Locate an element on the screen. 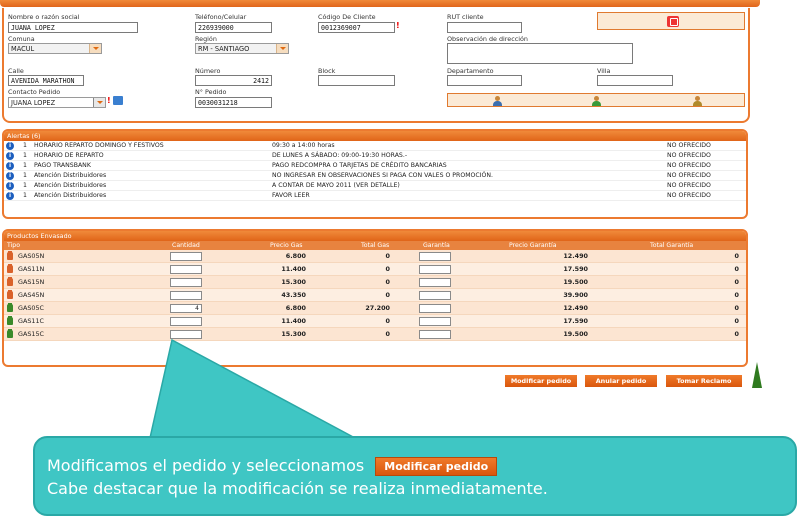 This screenshot has width=800, height=519. gas-cylinder-icon is located at coordinates (10, 333).